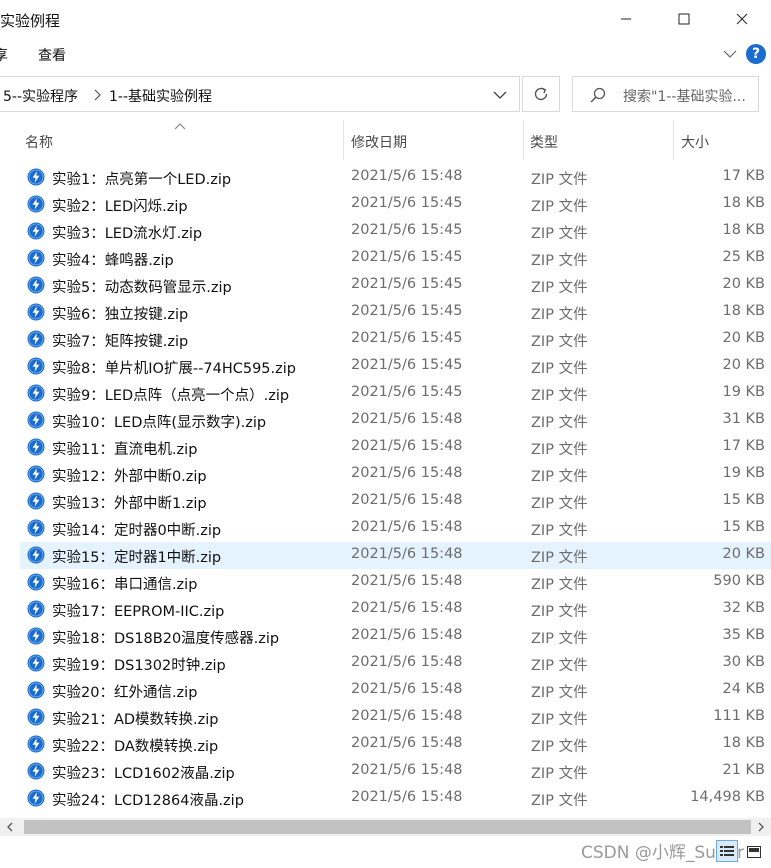 Image resolution: width=771 pixels, height=868 pixels. I want to click on column-date: 修改日期, so click(434, 140).